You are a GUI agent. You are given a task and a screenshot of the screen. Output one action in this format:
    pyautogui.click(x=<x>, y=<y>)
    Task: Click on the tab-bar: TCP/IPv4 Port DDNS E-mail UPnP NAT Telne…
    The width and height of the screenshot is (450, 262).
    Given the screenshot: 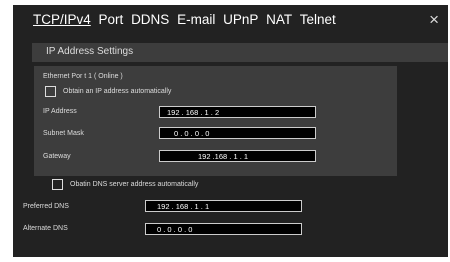 What is the action you would take?
    pyautogui.click(x=186, y=19)
    